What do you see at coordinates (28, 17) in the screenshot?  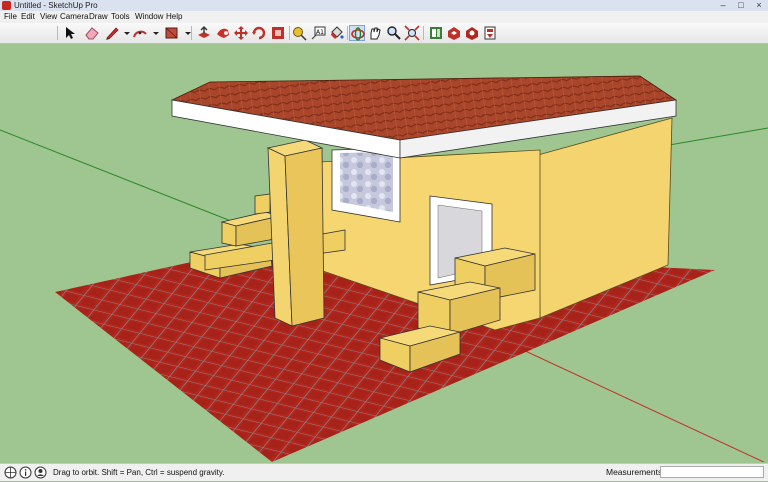 I see `menu-edit: Edit` at bounding box center [28, 17].